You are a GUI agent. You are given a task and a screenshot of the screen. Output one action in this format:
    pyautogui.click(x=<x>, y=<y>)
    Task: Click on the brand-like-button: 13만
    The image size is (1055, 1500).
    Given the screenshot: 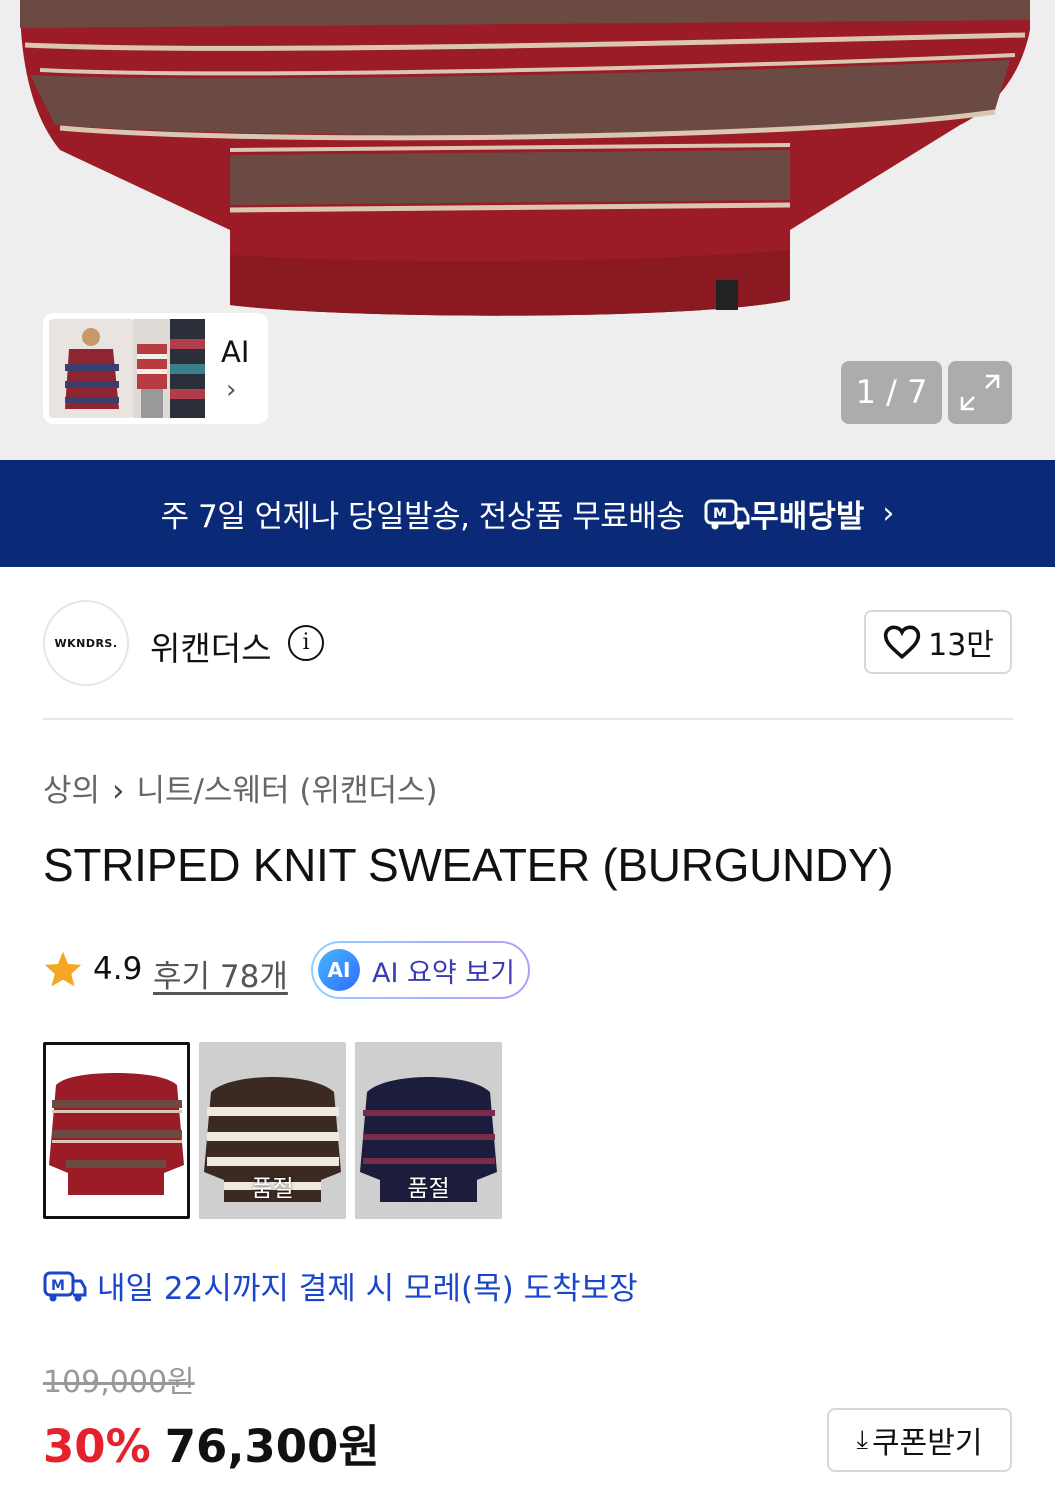 What is the action you would take?
    pyautogui.click(x=938, y=642)
    